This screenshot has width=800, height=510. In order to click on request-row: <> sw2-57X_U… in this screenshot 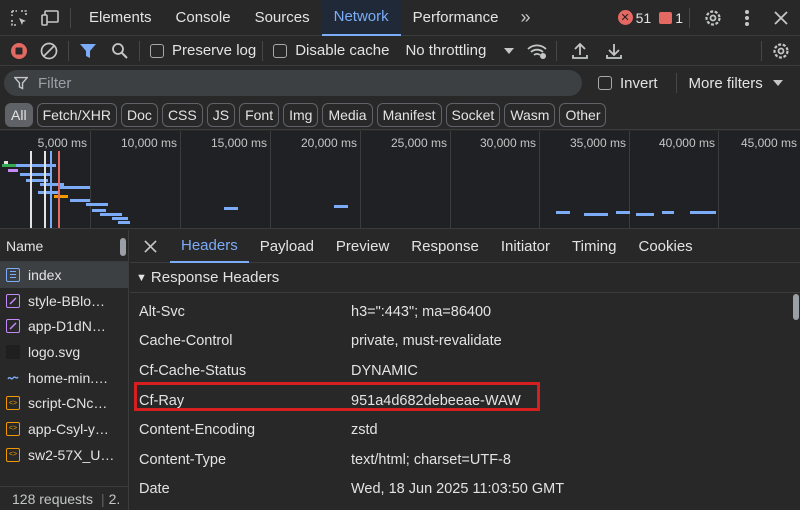, I will do `click(64, 455)`.